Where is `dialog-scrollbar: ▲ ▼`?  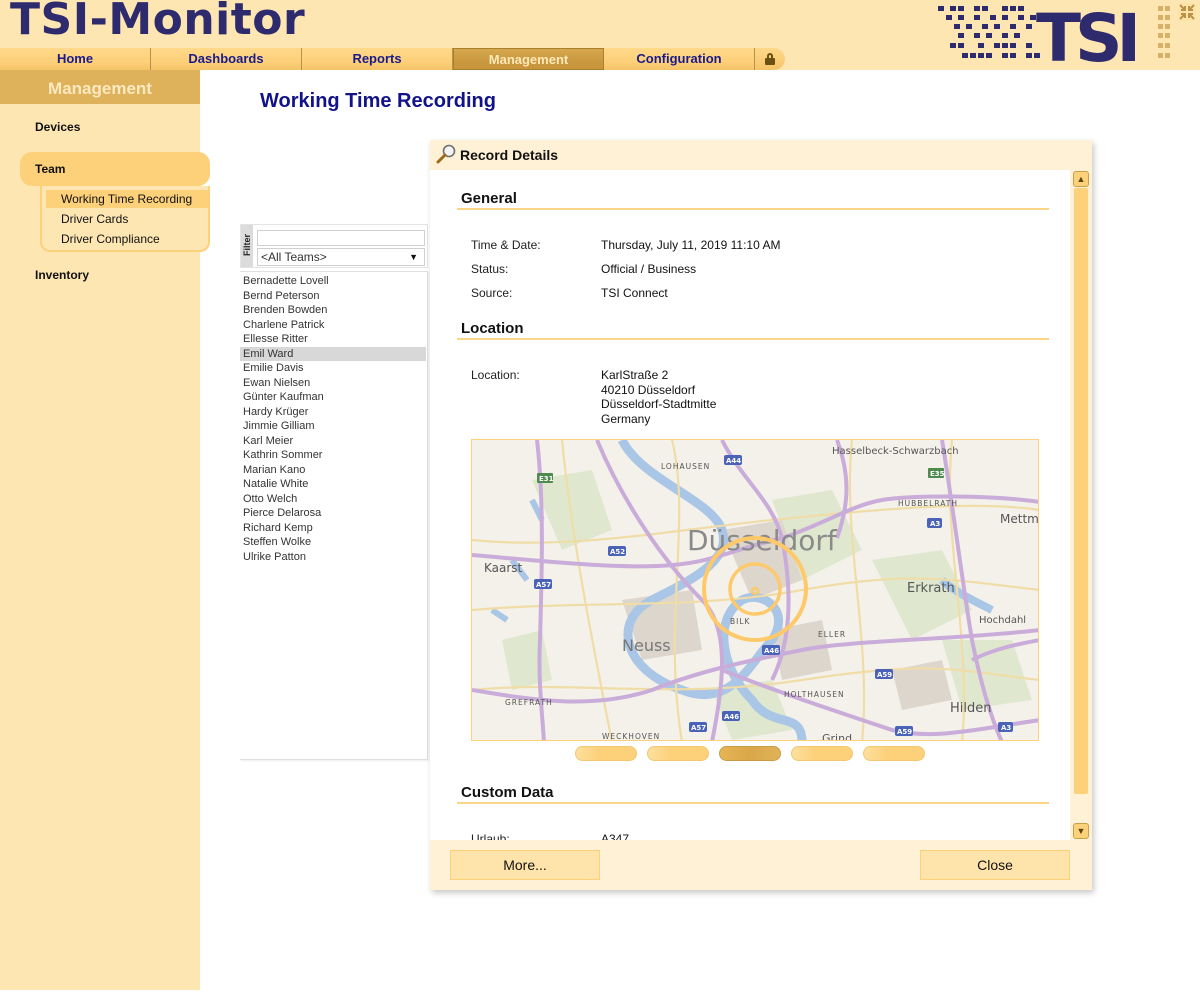 dialog-scrollbar: ▲ ▼ is located at coordinates (1081, 505).